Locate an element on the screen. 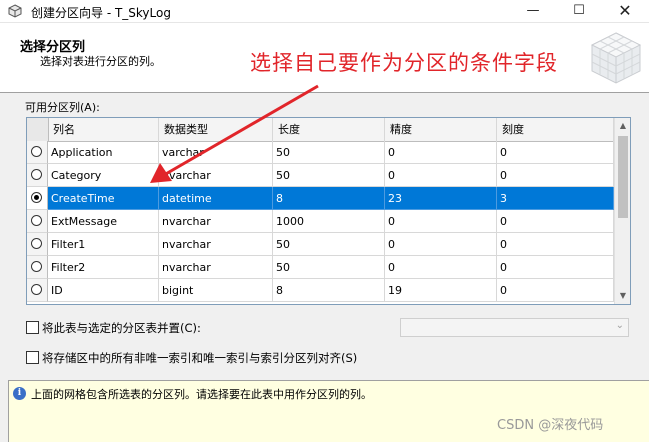 The width and height of the screenshot is (649, 442). colocate-table-select: ⌄ is located at coordinates (514, 327).